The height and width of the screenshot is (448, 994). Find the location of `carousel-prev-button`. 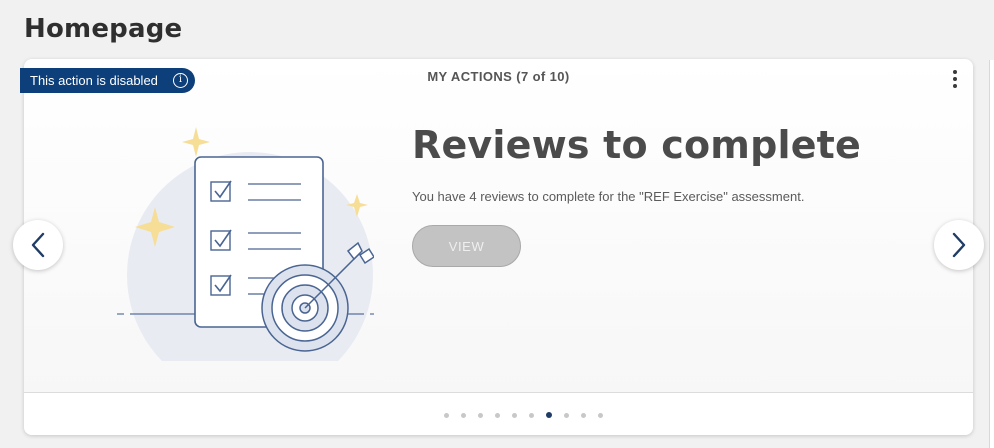

carousel-prev-button is located at coordinates (38, 245).